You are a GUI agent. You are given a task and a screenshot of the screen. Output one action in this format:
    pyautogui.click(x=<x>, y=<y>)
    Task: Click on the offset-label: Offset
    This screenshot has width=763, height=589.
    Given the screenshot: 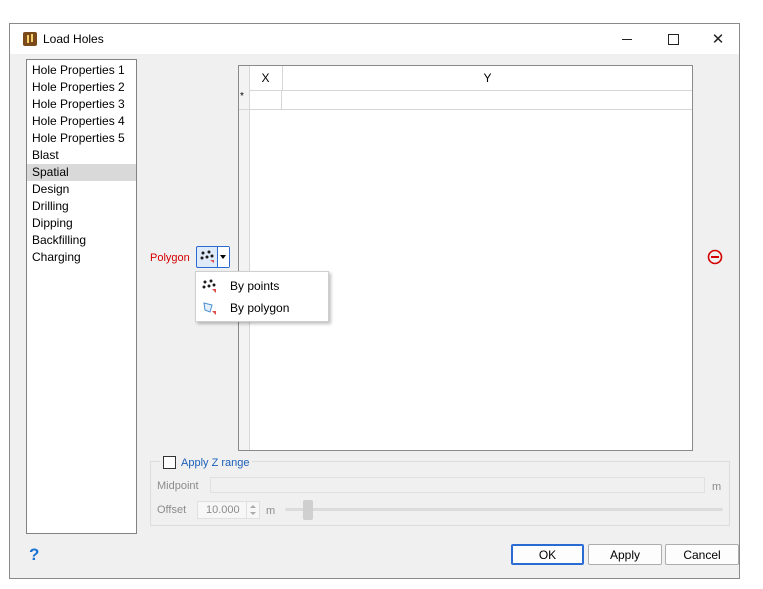 What is the action you would take?
    pyautogui.click(x=172, y=510)
    